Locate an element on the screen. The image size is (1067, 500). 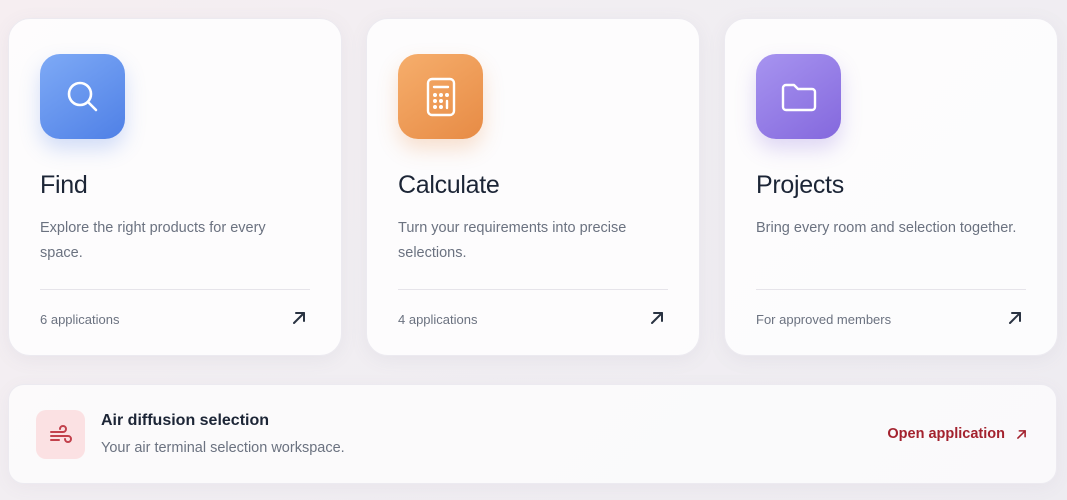
banner-icon-tile is located at coordinates (60, 434).